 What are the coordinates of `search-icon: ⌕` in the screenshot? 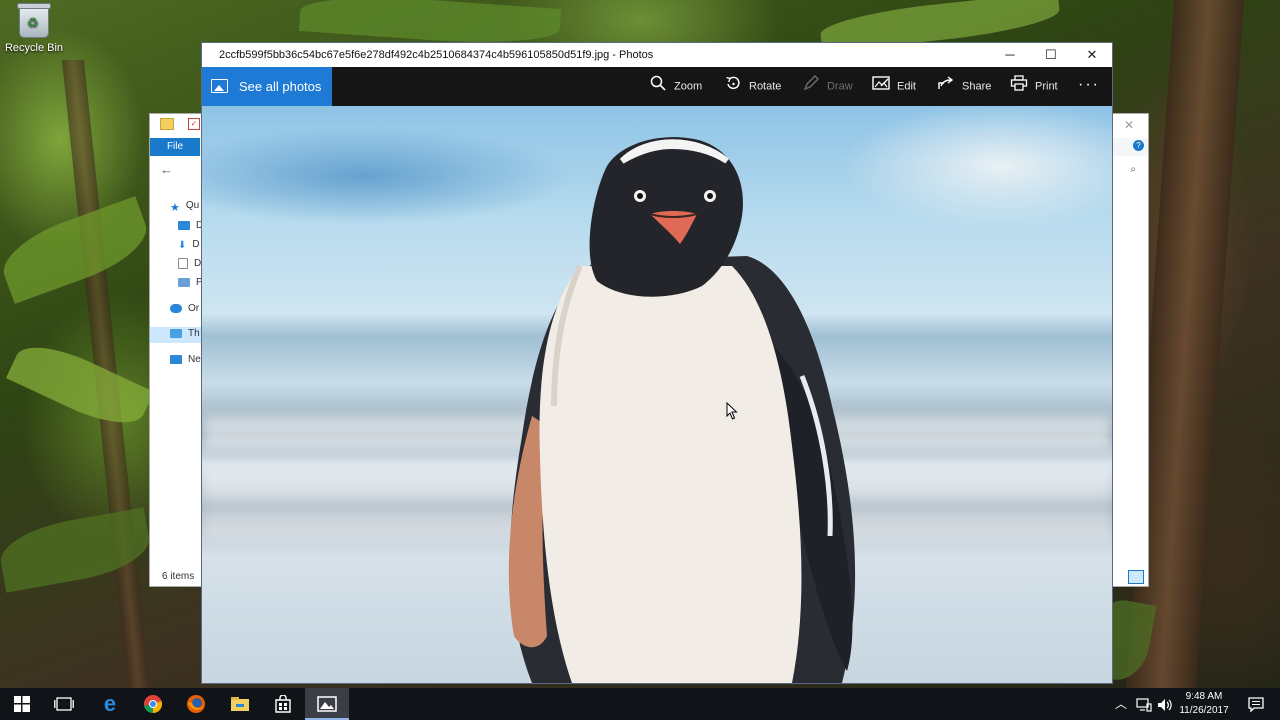 It's located at (1133, 169).